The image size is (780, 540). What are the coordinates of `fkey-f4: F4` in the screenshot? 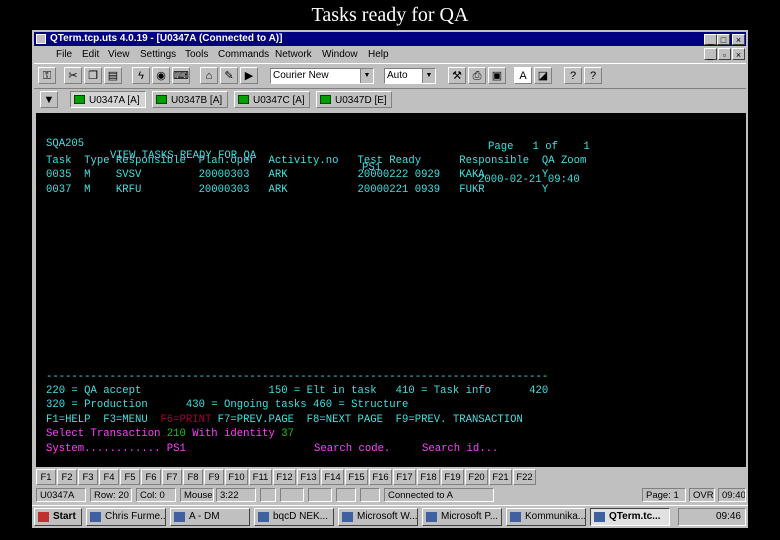 It's located at (109, 477).